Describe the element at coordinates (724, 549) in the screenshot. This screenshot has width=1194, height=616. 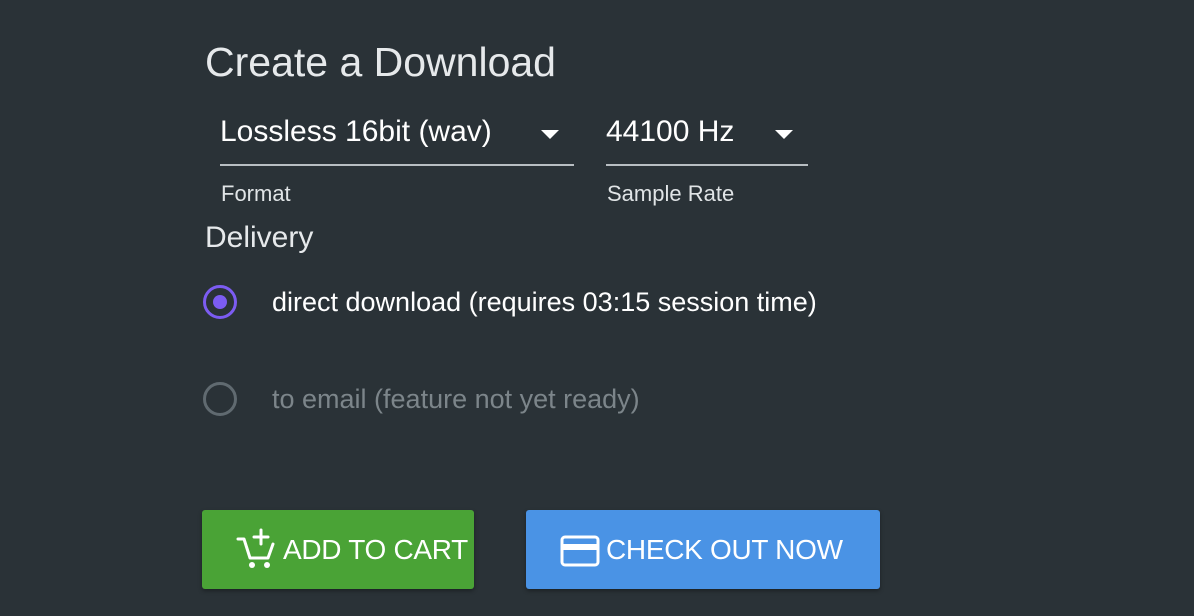
I see `check-out-now-label: CHECK OUT NOW` at that location.